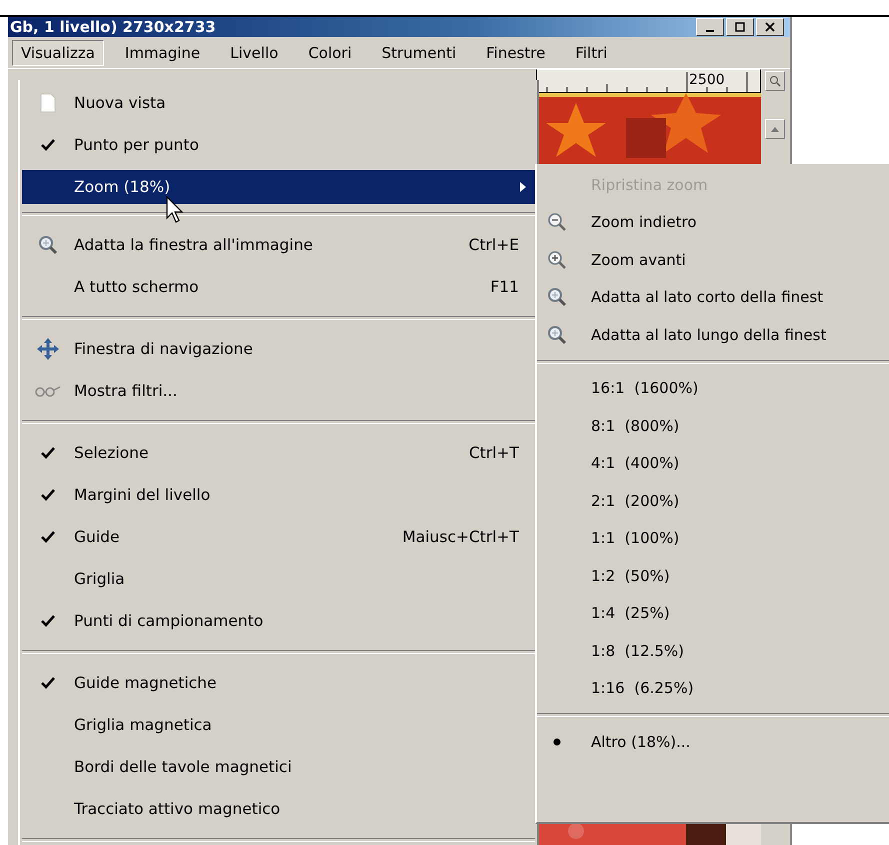 Image resolution: width=889 pixels, height=845 pixels. I want to click on menu-item: Tracciato attivo magnetico, so click(278, 809).